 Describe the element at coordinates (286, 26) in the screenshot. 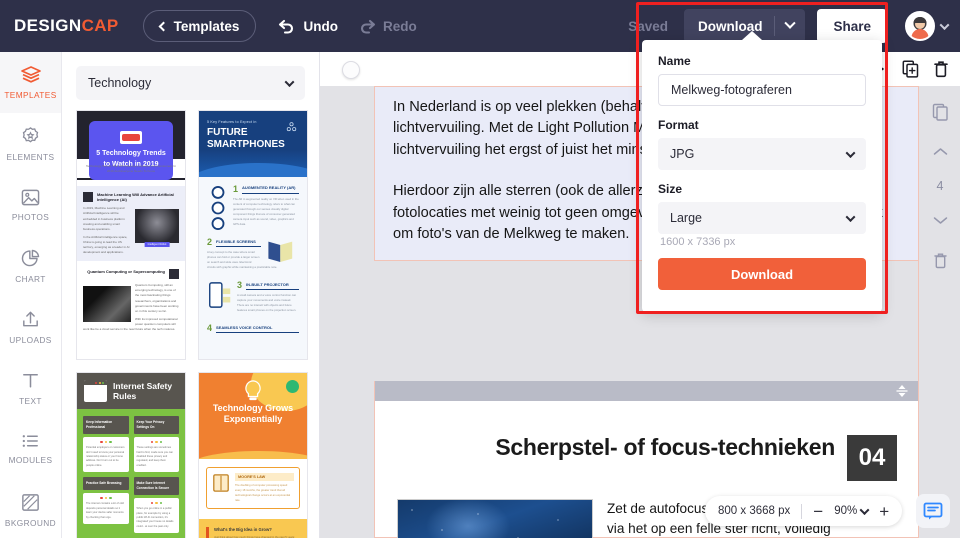

I see `undo-icon` at that location.